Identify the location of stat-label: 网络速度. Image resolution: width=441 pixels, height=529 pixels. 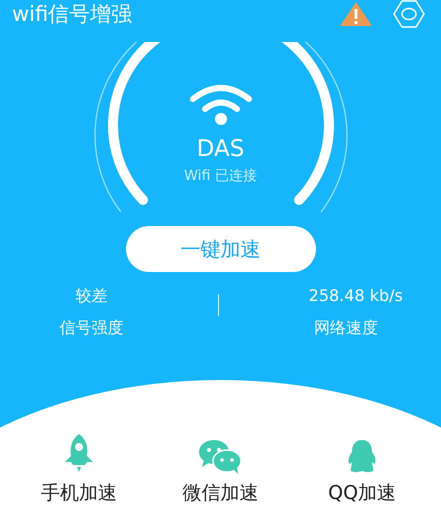
(346, 328).